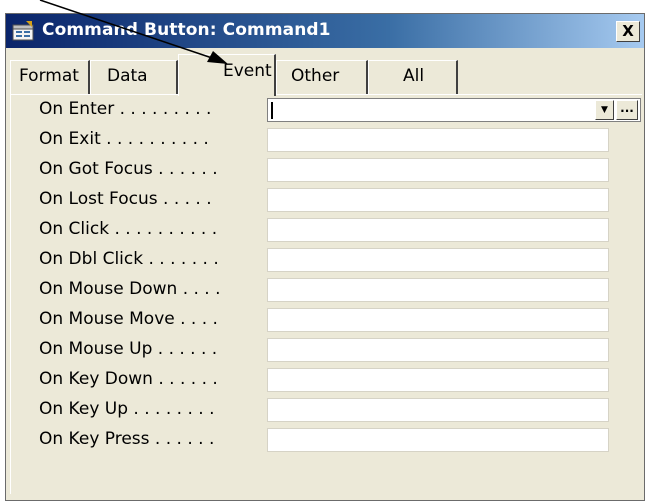 This screenshot has height=504, width=649. Describe the element at coordinates (128, 229) in the screenshot. I see `property-label: On Click . . . . . . . . . .` at that location.